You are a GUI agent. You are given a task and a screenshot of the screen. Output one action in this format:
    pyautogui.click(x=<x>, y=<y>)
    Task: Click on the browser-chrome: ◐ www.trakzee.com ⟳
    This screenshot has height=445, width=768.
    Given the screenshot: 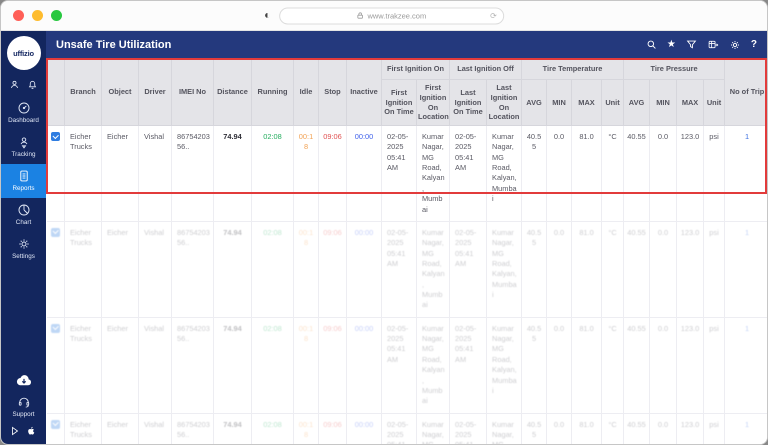 What is the action you would take?
    pyautogui.click(x=384, y=16)
    